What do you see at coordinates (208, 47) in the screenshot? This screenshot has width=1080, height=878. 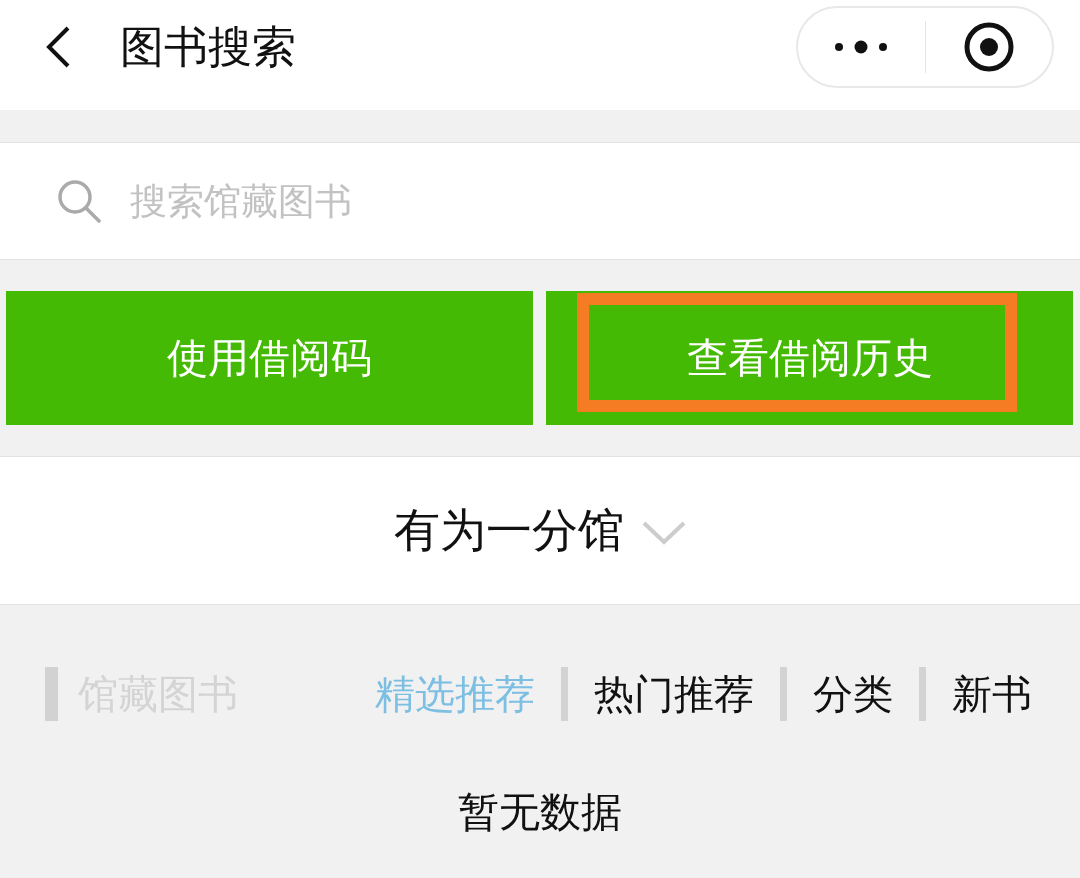 I see `page-title: 图书搜索` at bounding box center [208, 47].